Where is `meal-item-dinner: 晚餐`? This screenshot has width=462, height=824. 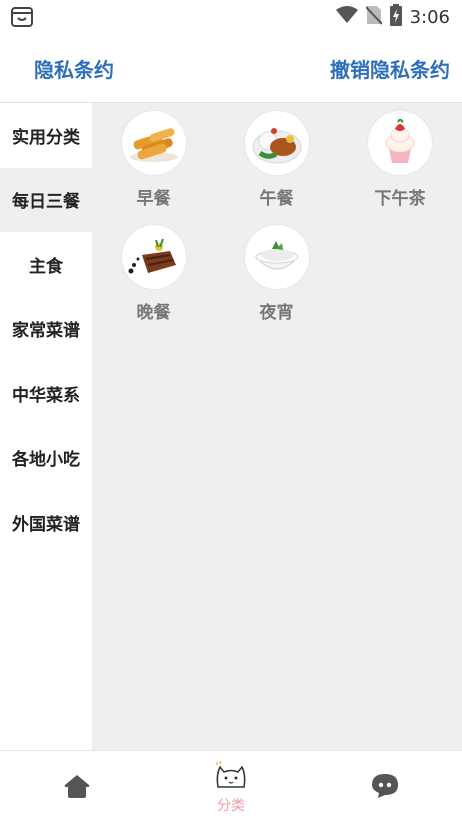
meal-item-dinner: 晚餐 is located at coordinates (153, 274).